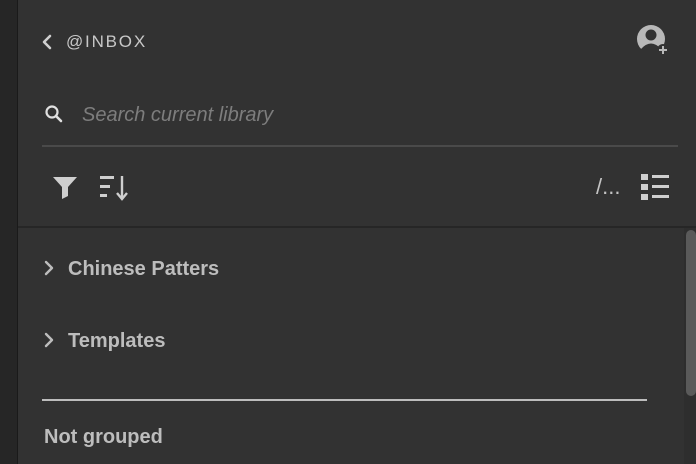 The image size is (696, 464). What do you see at coordinates (338, 342) in the screenshot?
I see `group-item-templates: Templates` at bounding box center [338, 342].